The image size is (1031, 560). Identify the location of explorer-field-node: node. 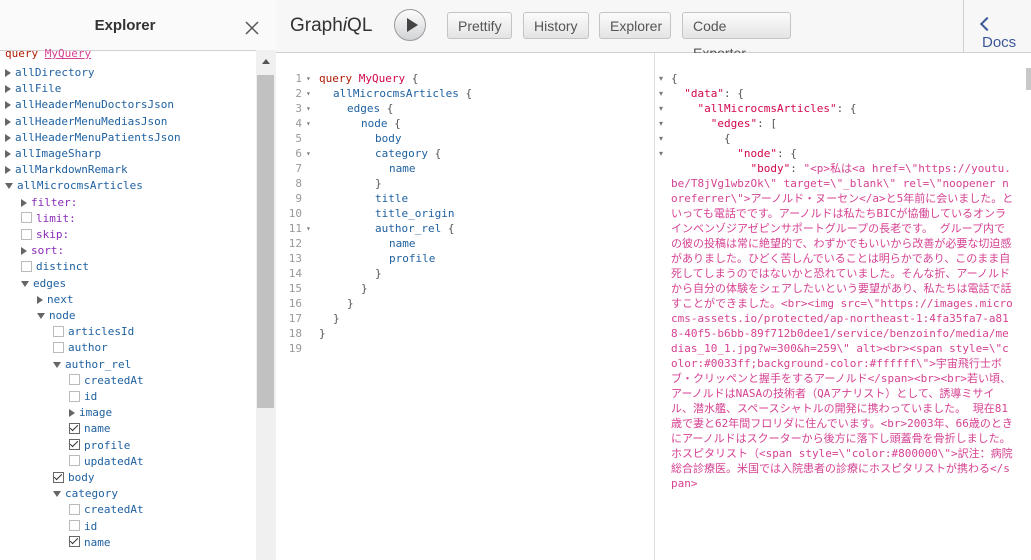
(56, 316).